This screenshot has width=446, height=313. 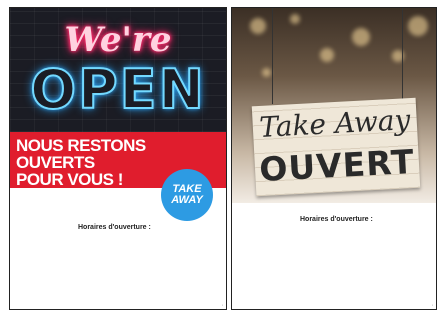 I want to click on neon-were-text: We're, so click(x=118, y=40).